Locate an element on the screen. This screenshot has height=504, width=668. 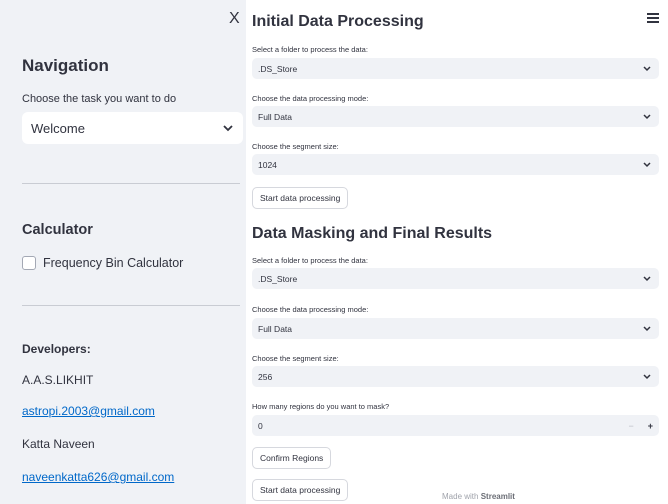
s2-folder-select: .DS_Store is located at coordinates (455, 278).